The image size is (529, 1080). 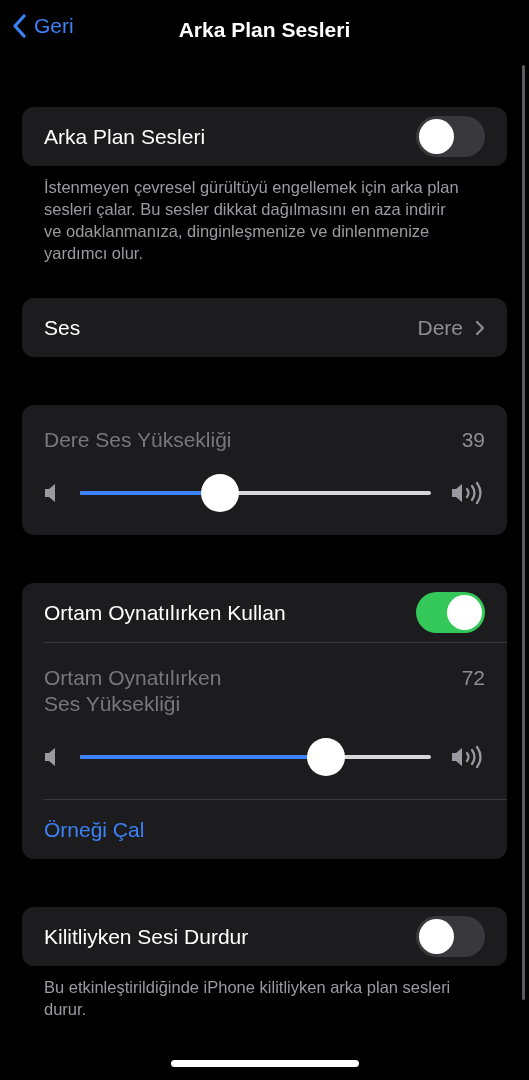 What do you see at coordinates (19, 26) in the screenshot?
I see `back-chevron-icon` at bounding box center [19, 26].